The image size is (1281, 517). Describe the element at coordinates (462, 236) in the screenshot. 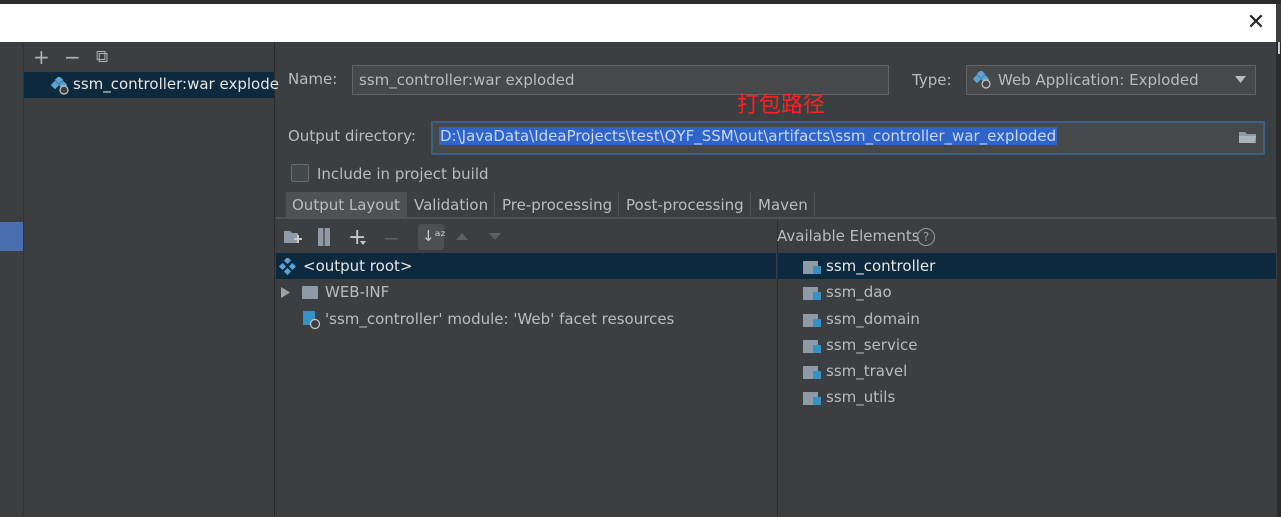

I see `move-up-icon` at that location.